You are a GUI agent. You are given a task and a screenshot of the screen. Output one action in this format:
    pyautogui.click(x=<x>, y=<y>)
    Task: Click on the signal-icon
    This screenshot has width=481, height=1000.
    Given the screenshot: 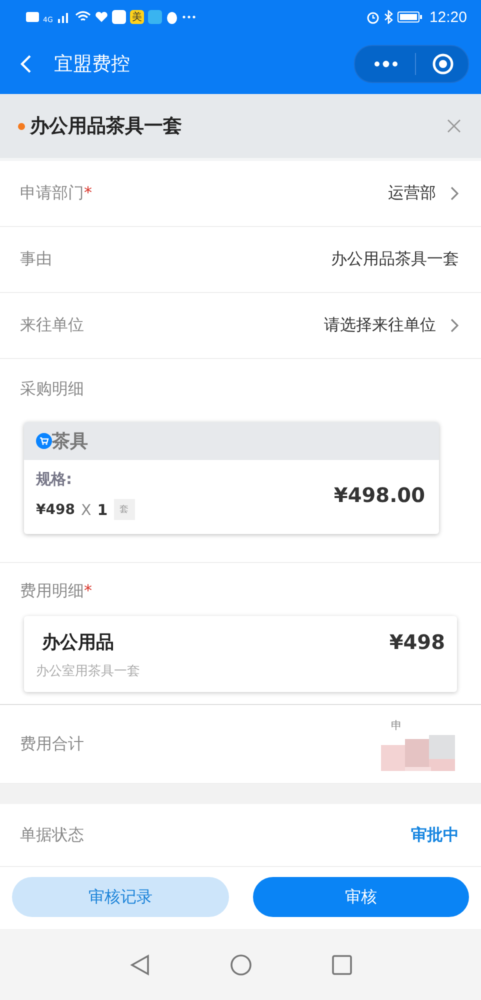 What is the action you would take?
    pyautogui.click(x=63, y=17)
    